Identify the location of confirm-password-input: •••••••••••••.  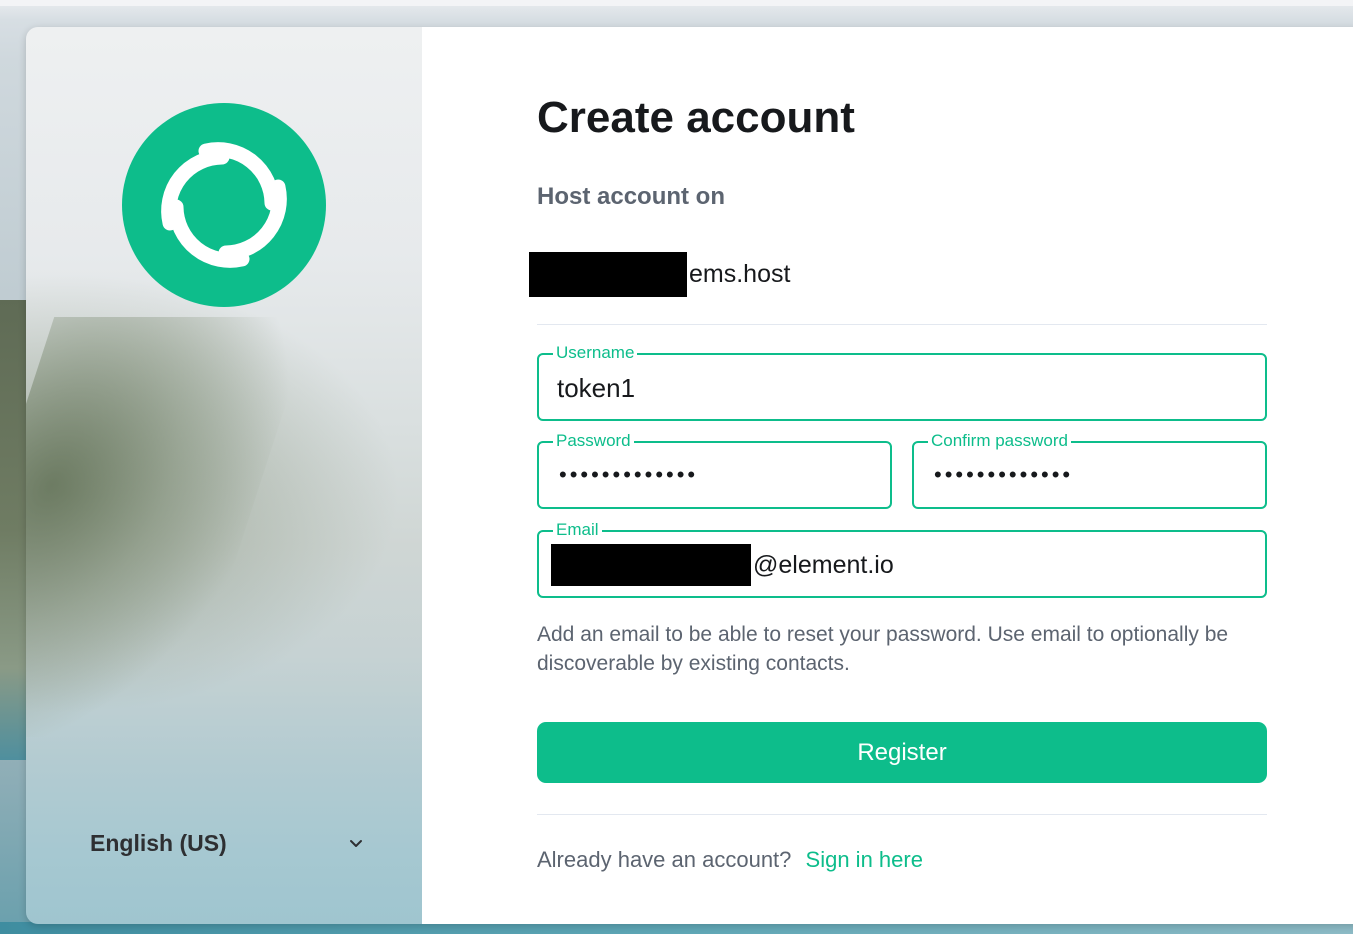
(1003, 475).